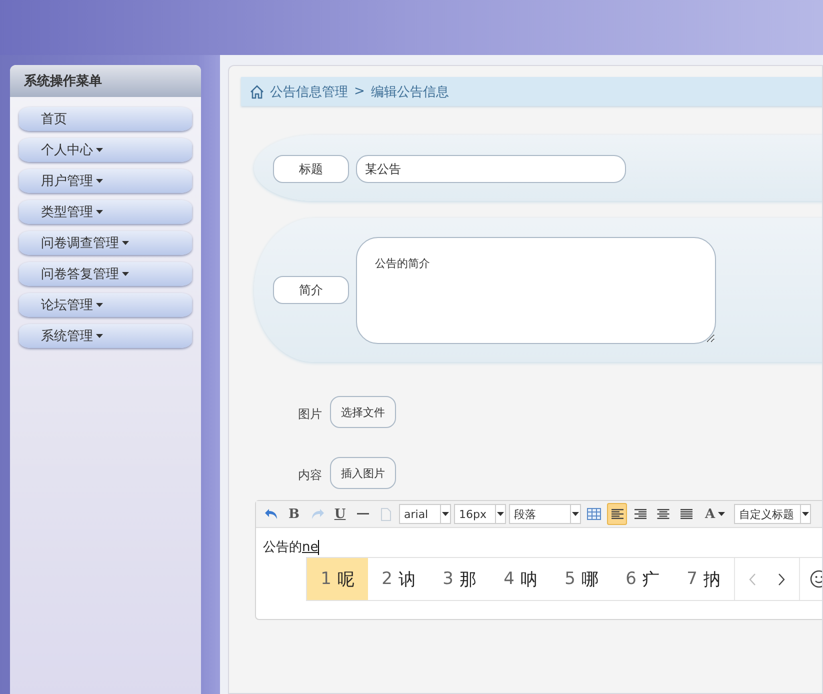 The image size is (823, 694). What do you see at coordinates (703, 579) in the screenshot?
I see `ime-candidate: 7 抐` at bounding box center [703, 579].